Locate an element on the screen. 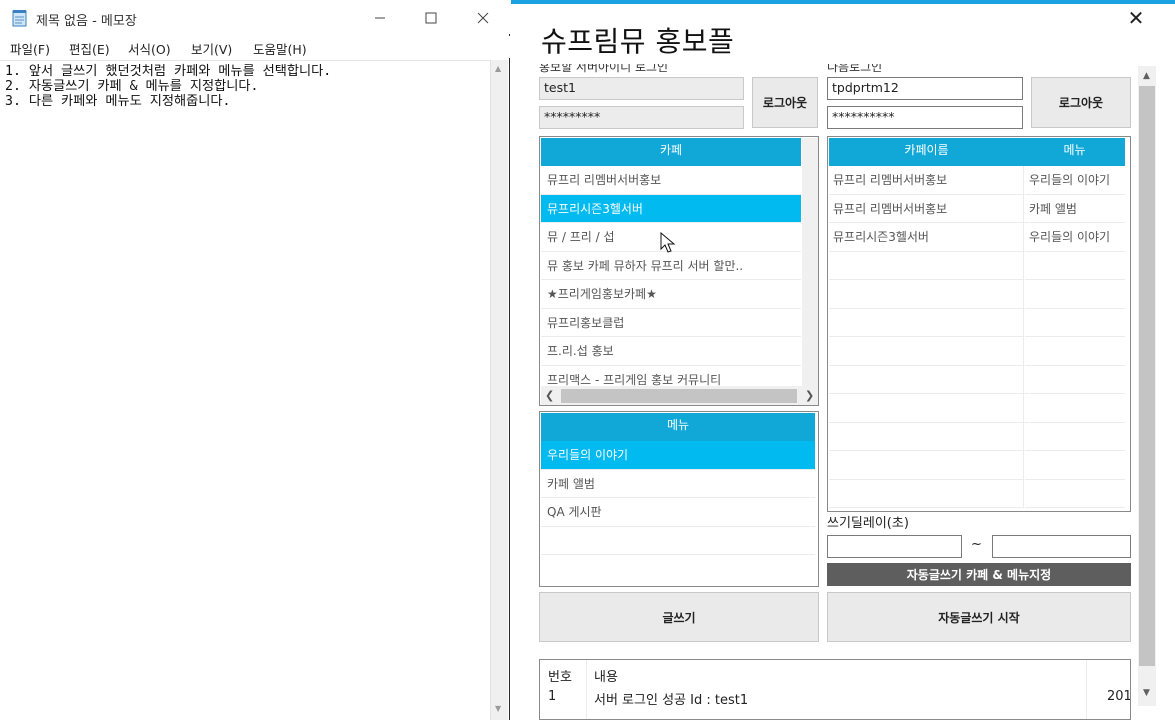  maximize-button is located at coordinates (431, 18).